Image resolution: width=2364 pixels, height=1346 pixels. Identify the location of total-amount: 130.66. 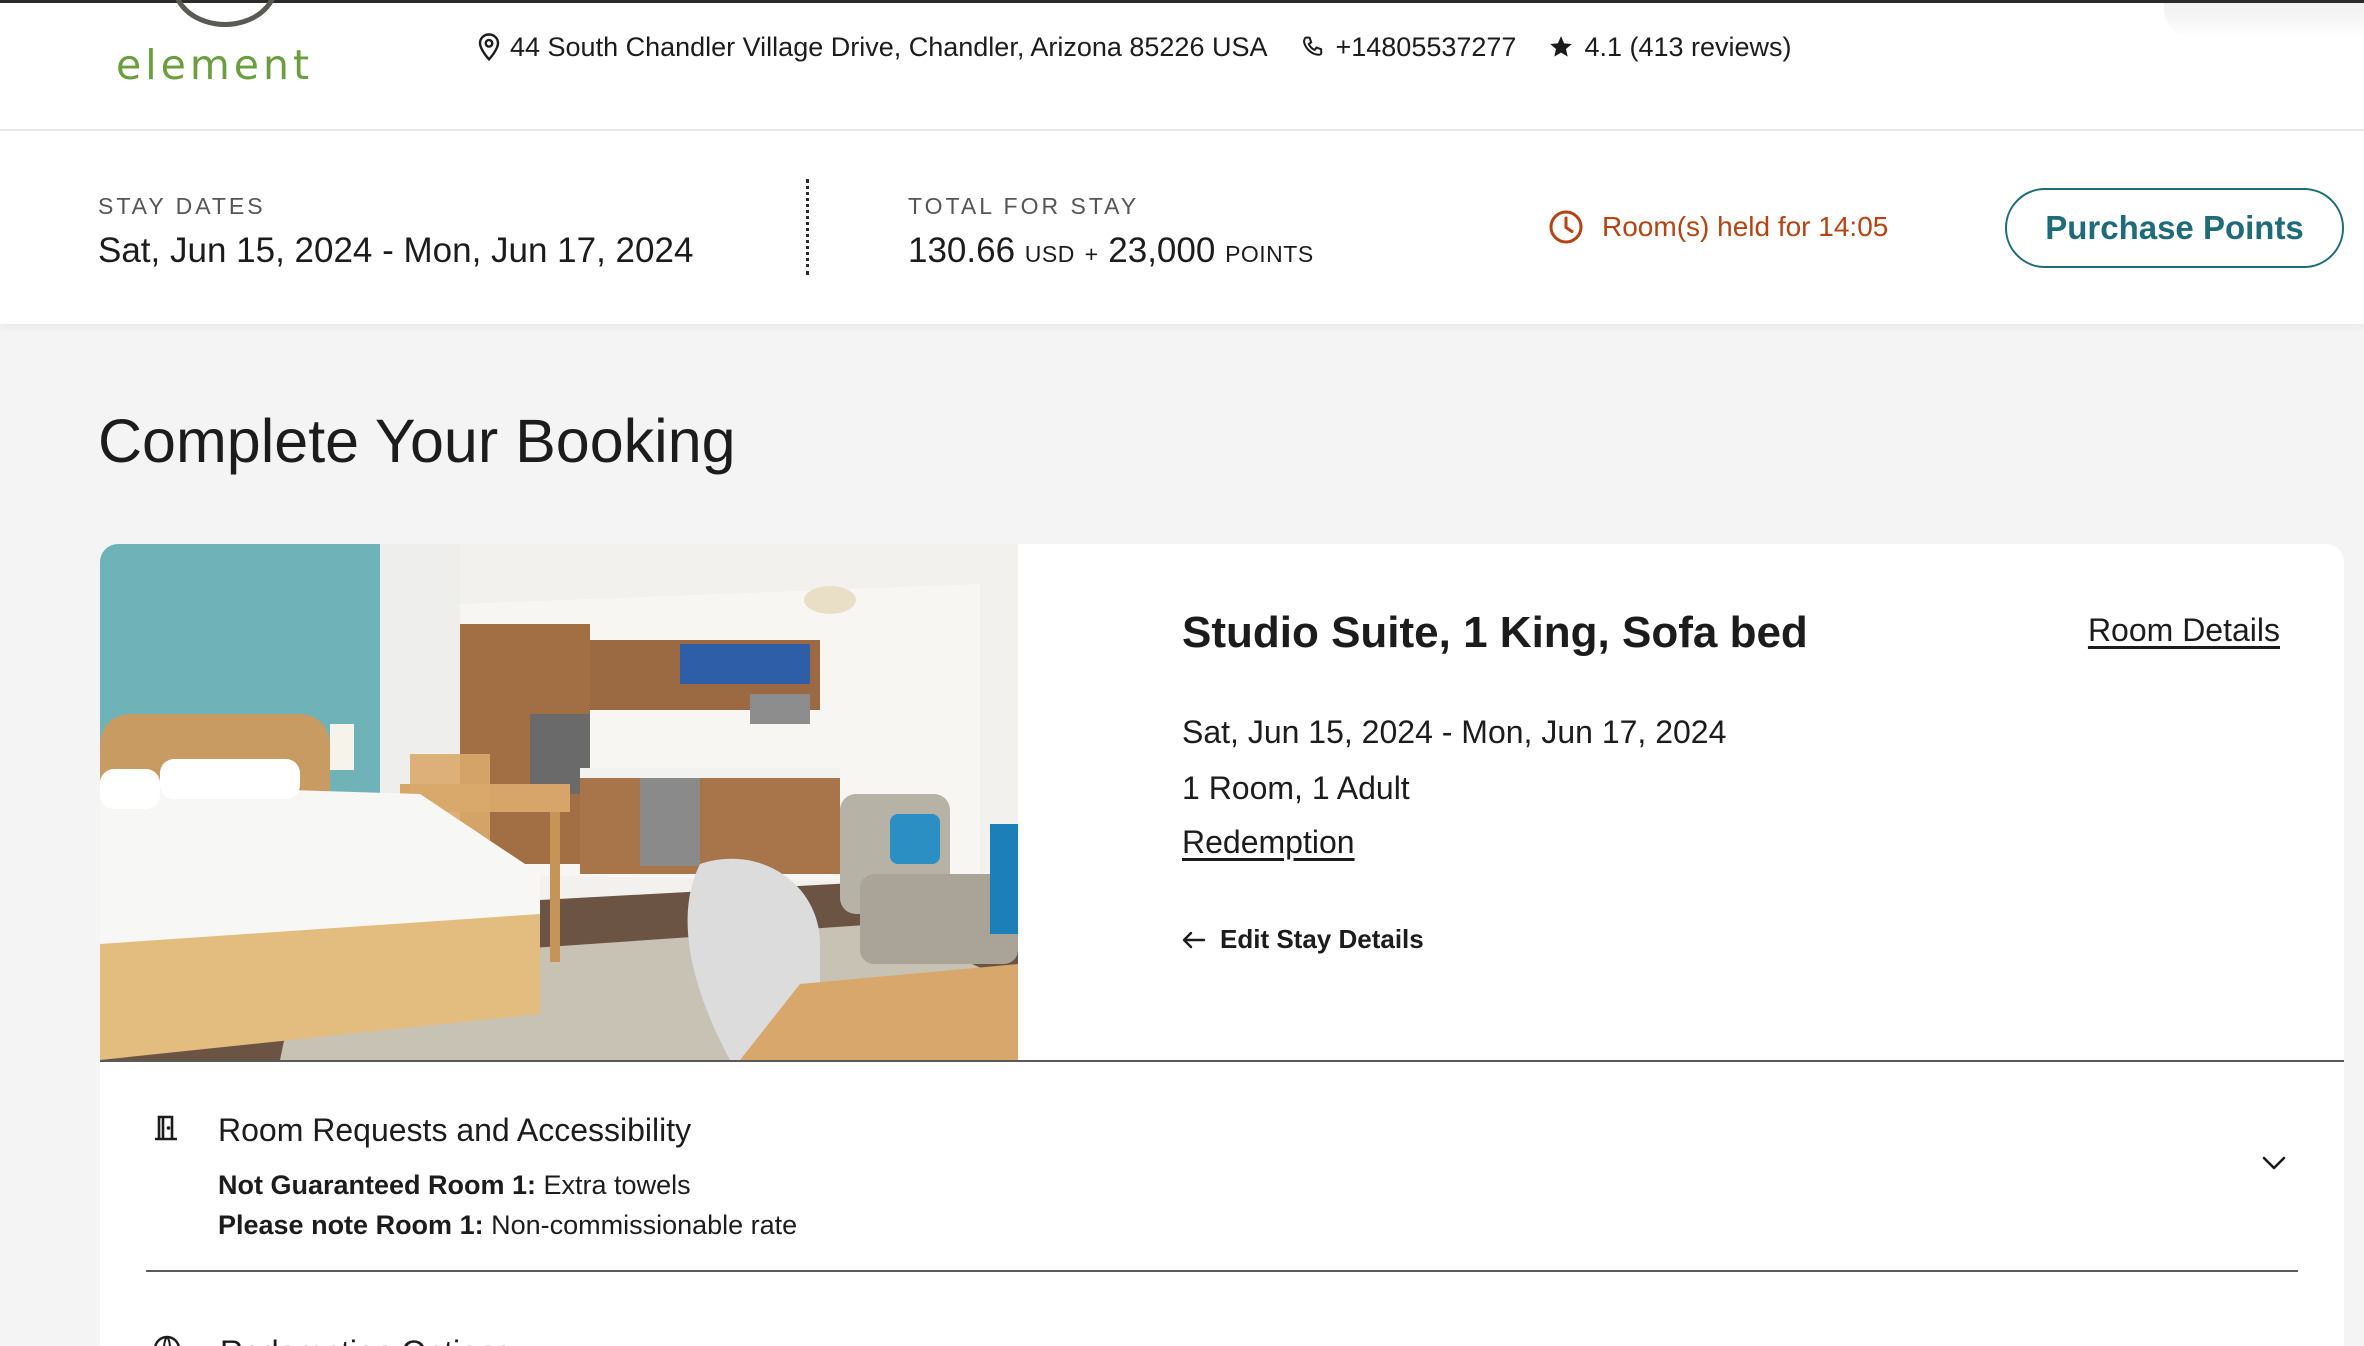
(962, 250).